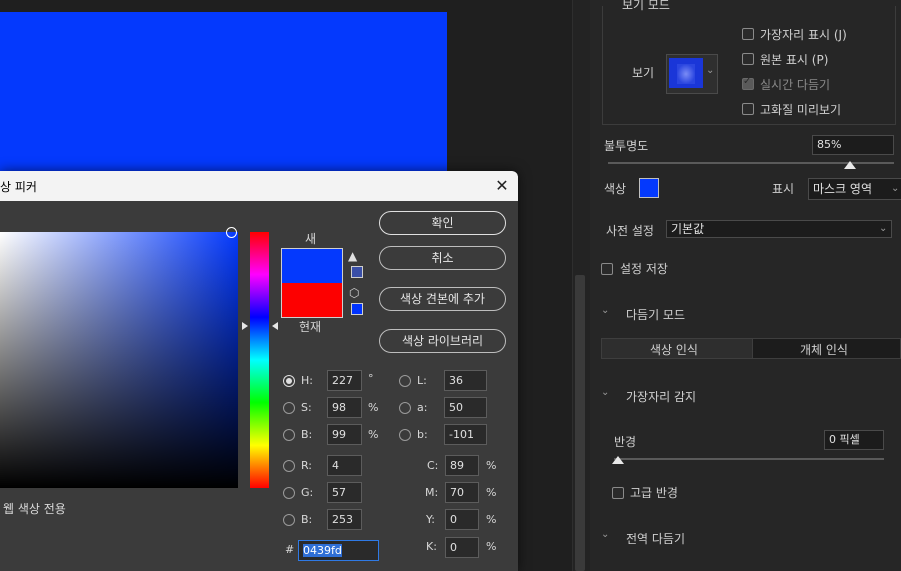  Describe the element at coordinates (307, 492) in the screenshot. I see `g-label: G:` at that location.